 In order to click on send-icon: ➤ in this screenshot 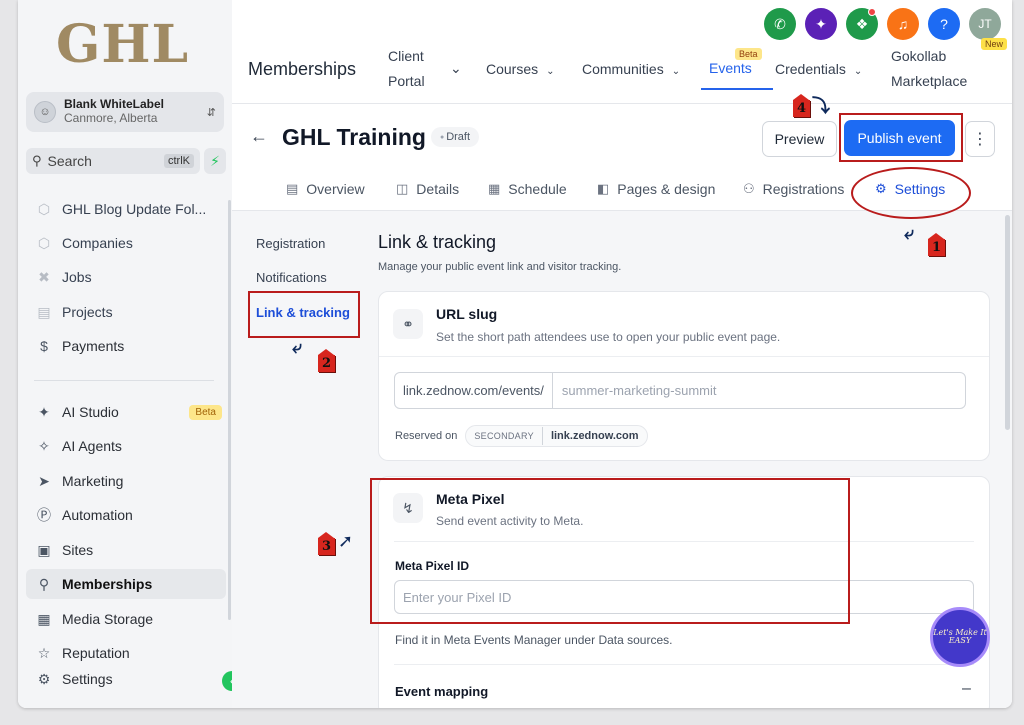, I will do `click(44, 480)`.